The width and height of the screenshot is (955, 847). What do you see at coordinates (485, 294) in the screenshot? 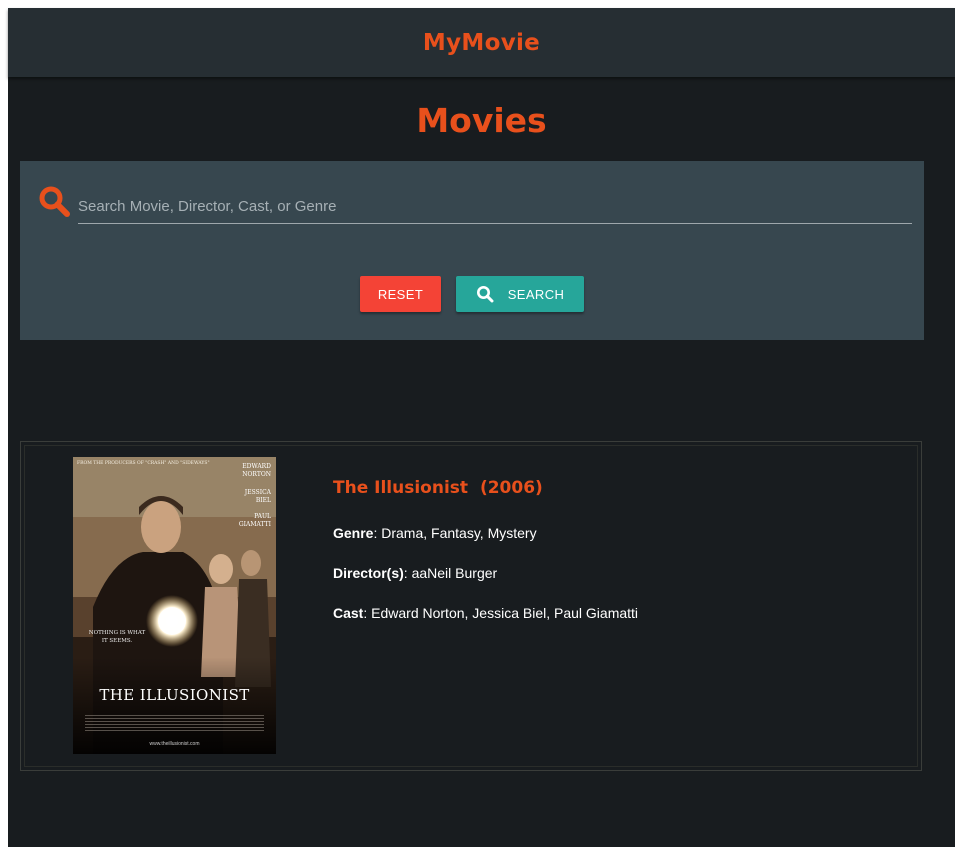
I see `search-button-icon` at bounding box center [485, 294].